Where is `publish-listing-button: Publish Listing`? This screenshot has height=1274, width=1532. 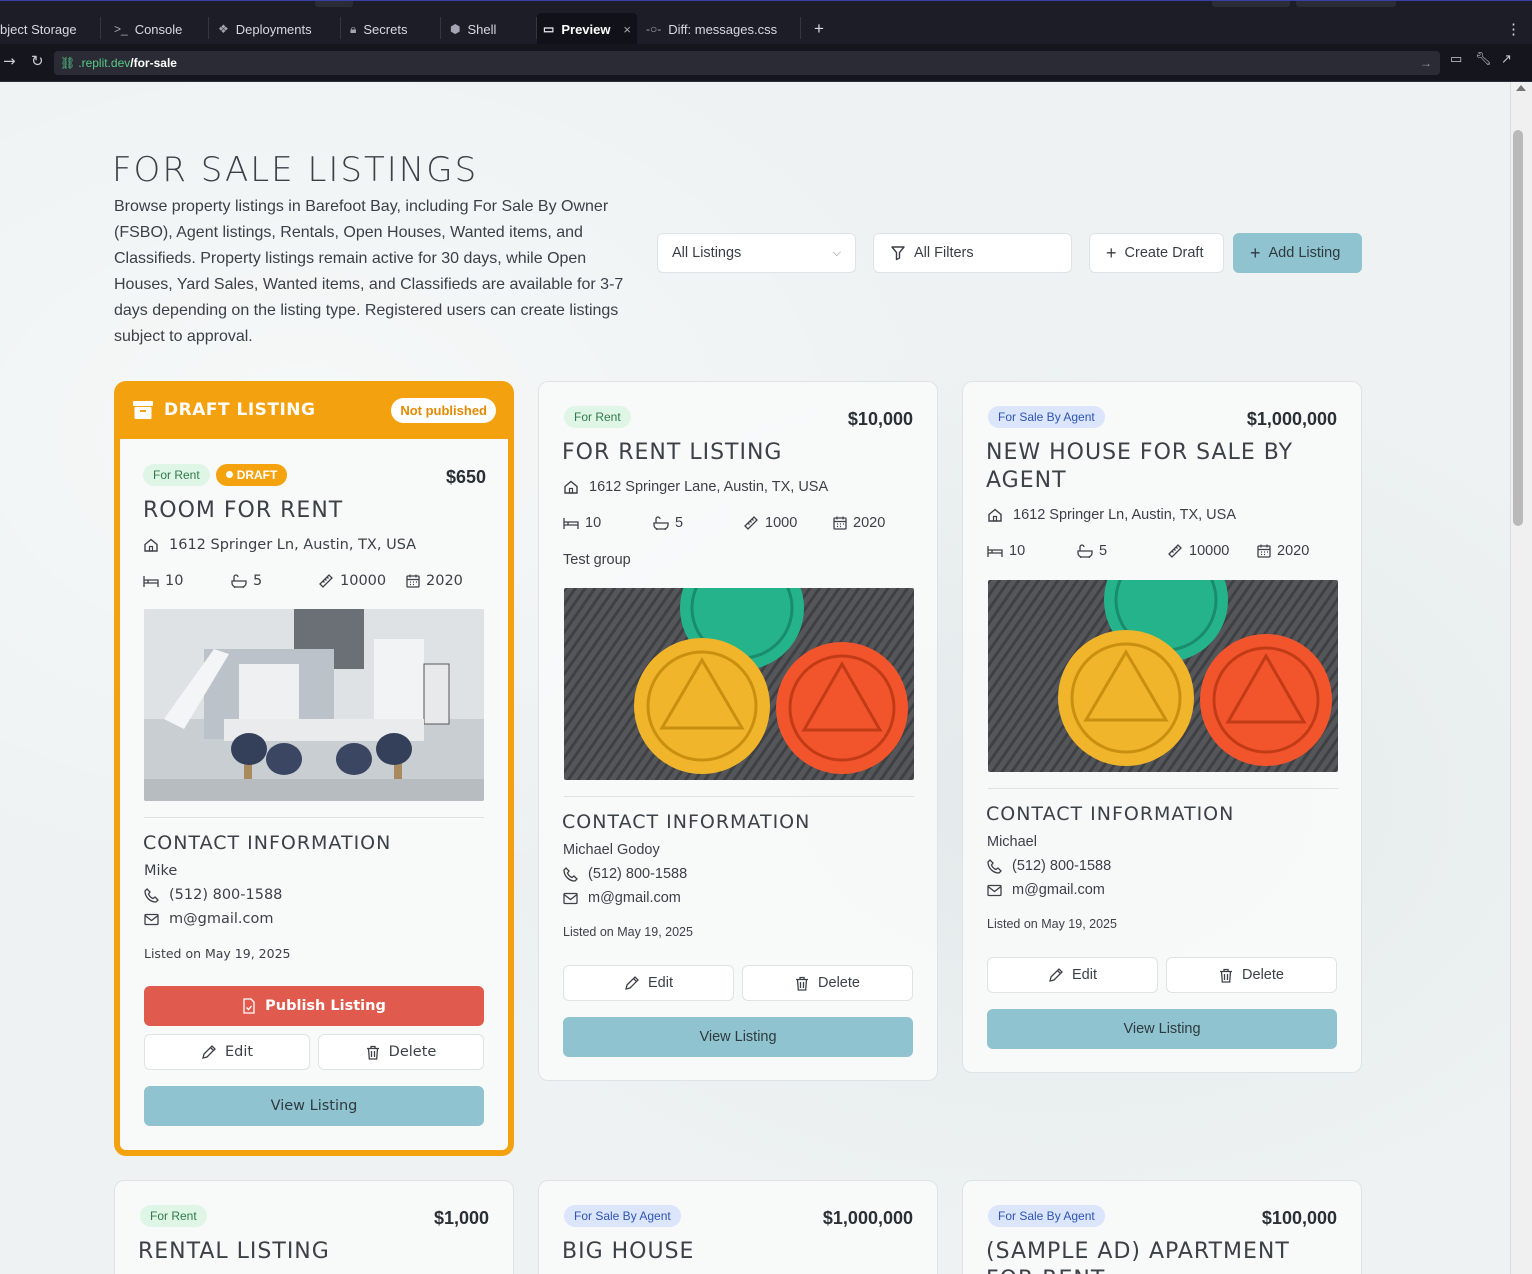 publish-listing-button: Publish Listing is located at coordinates (314, 1006).